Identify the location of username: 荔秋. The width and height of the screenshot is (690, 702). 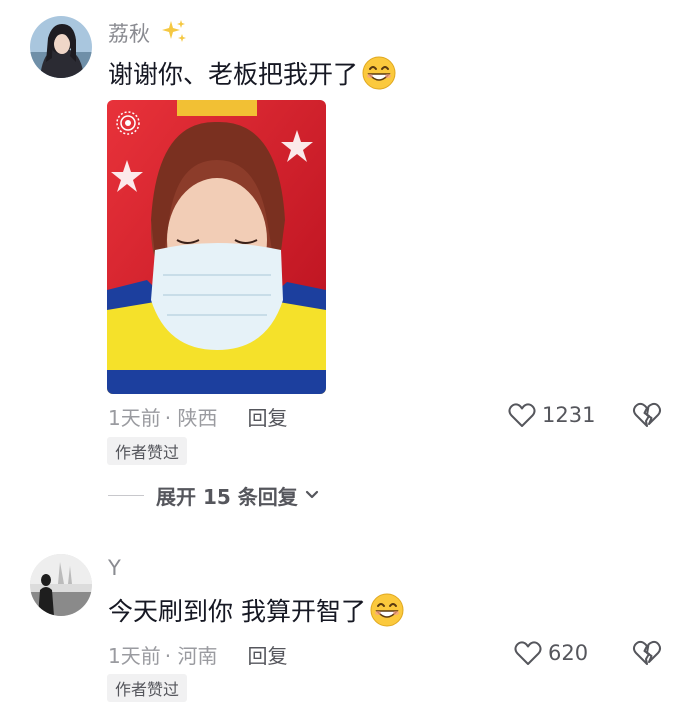
(129, 33).